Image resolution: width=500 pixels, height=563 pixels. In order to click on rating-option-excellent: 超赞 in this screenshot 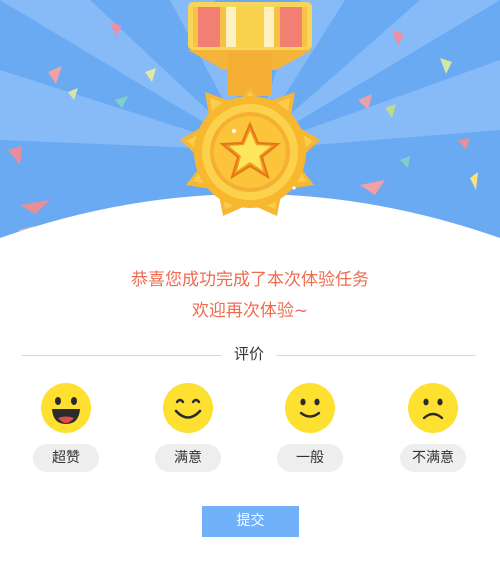, I will do `click(66, 428)`.